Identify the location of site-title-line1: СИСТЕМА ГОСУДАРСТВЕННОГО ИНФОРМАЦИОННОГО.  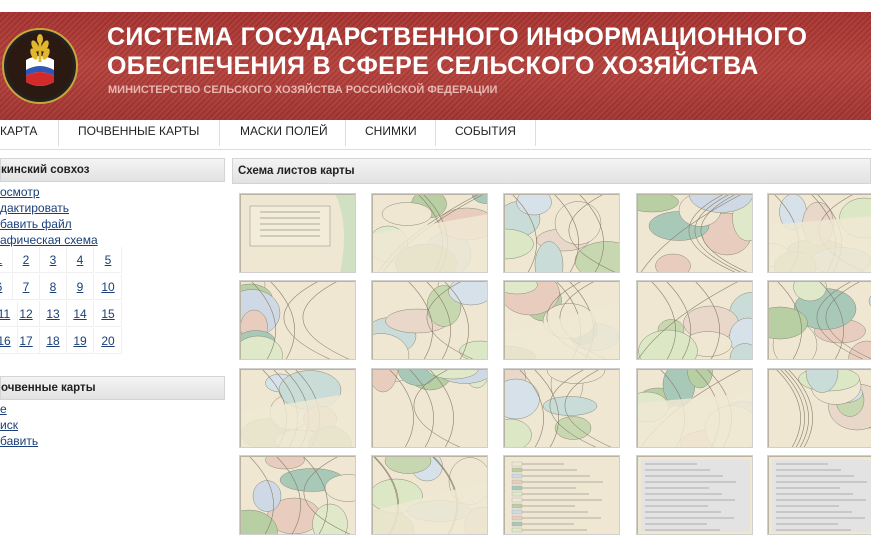
(457, 37).